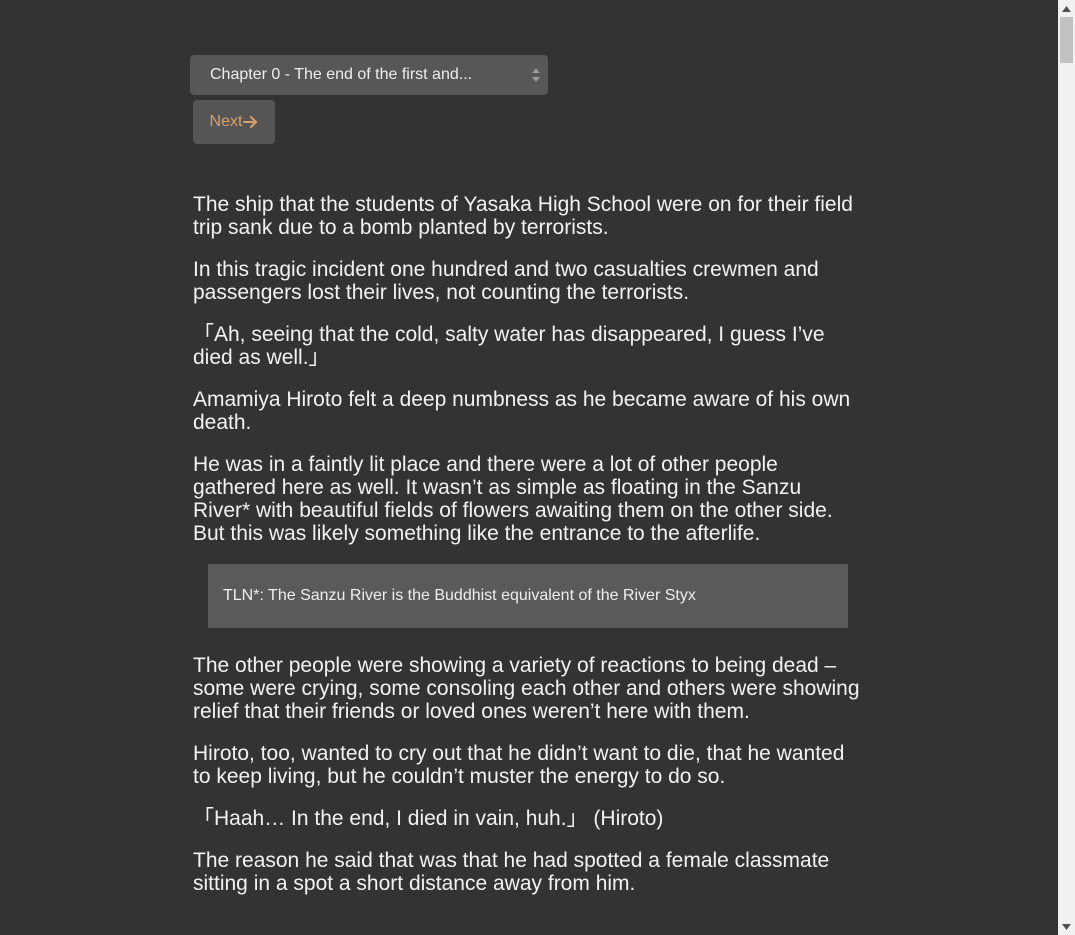 This screenshot has width=1075, height=935. I want to click on arrow-right-icon, so click(250, 122).